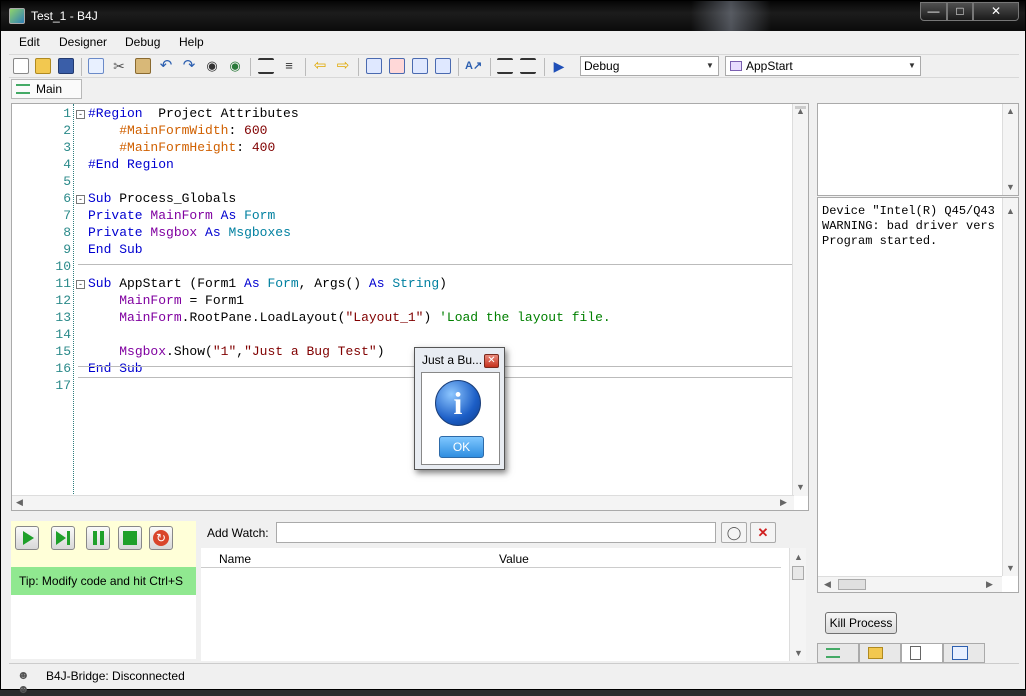  I want to click on redo-icon: ↷, so click(189, 66).